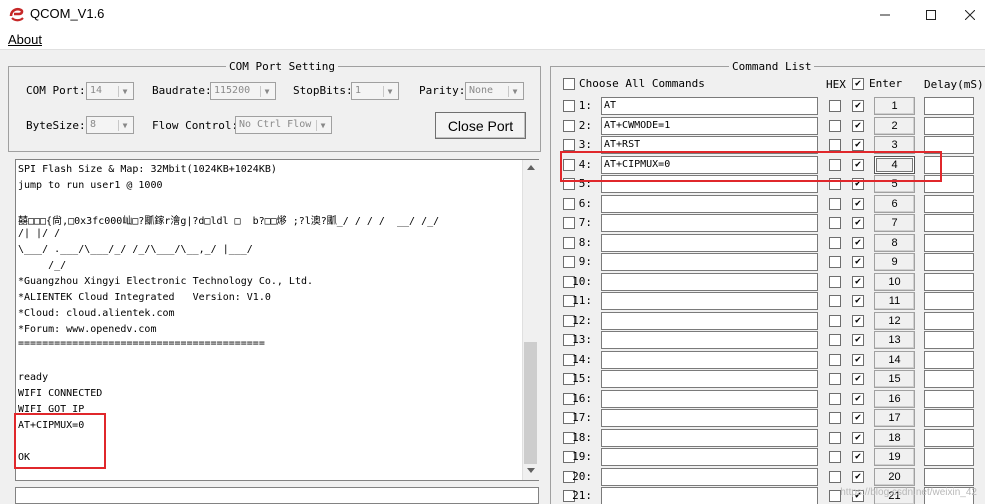  I want to click on send-command-button: 11, so click(894, 301).